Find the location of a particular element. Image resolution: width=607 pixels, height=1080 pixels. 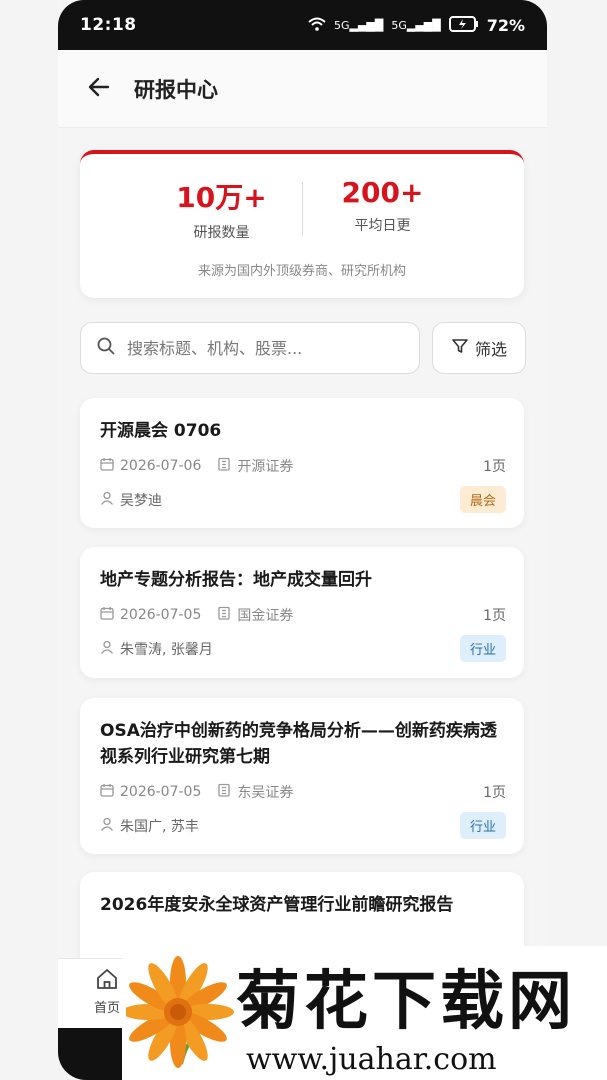

wifi-icon is located at coordinates (317, 25).